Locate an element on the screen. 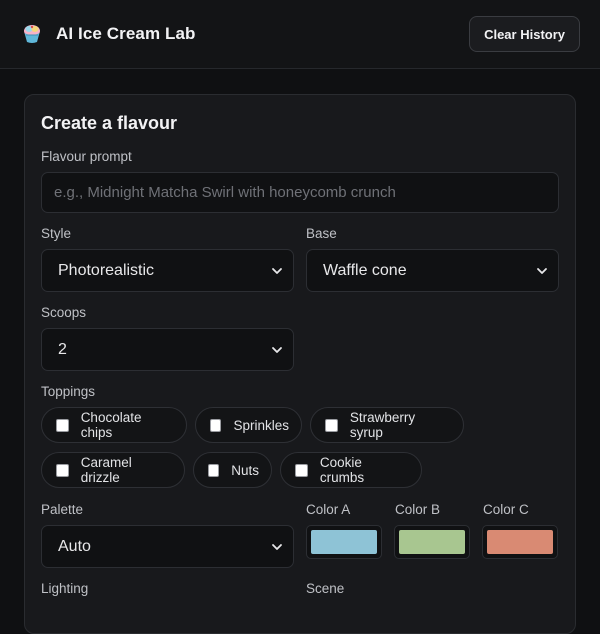 This screenshot has width=600, height=634. topping-chip-strawberry-syrup: Strawberry syrup is located at coordinates (387, 425).